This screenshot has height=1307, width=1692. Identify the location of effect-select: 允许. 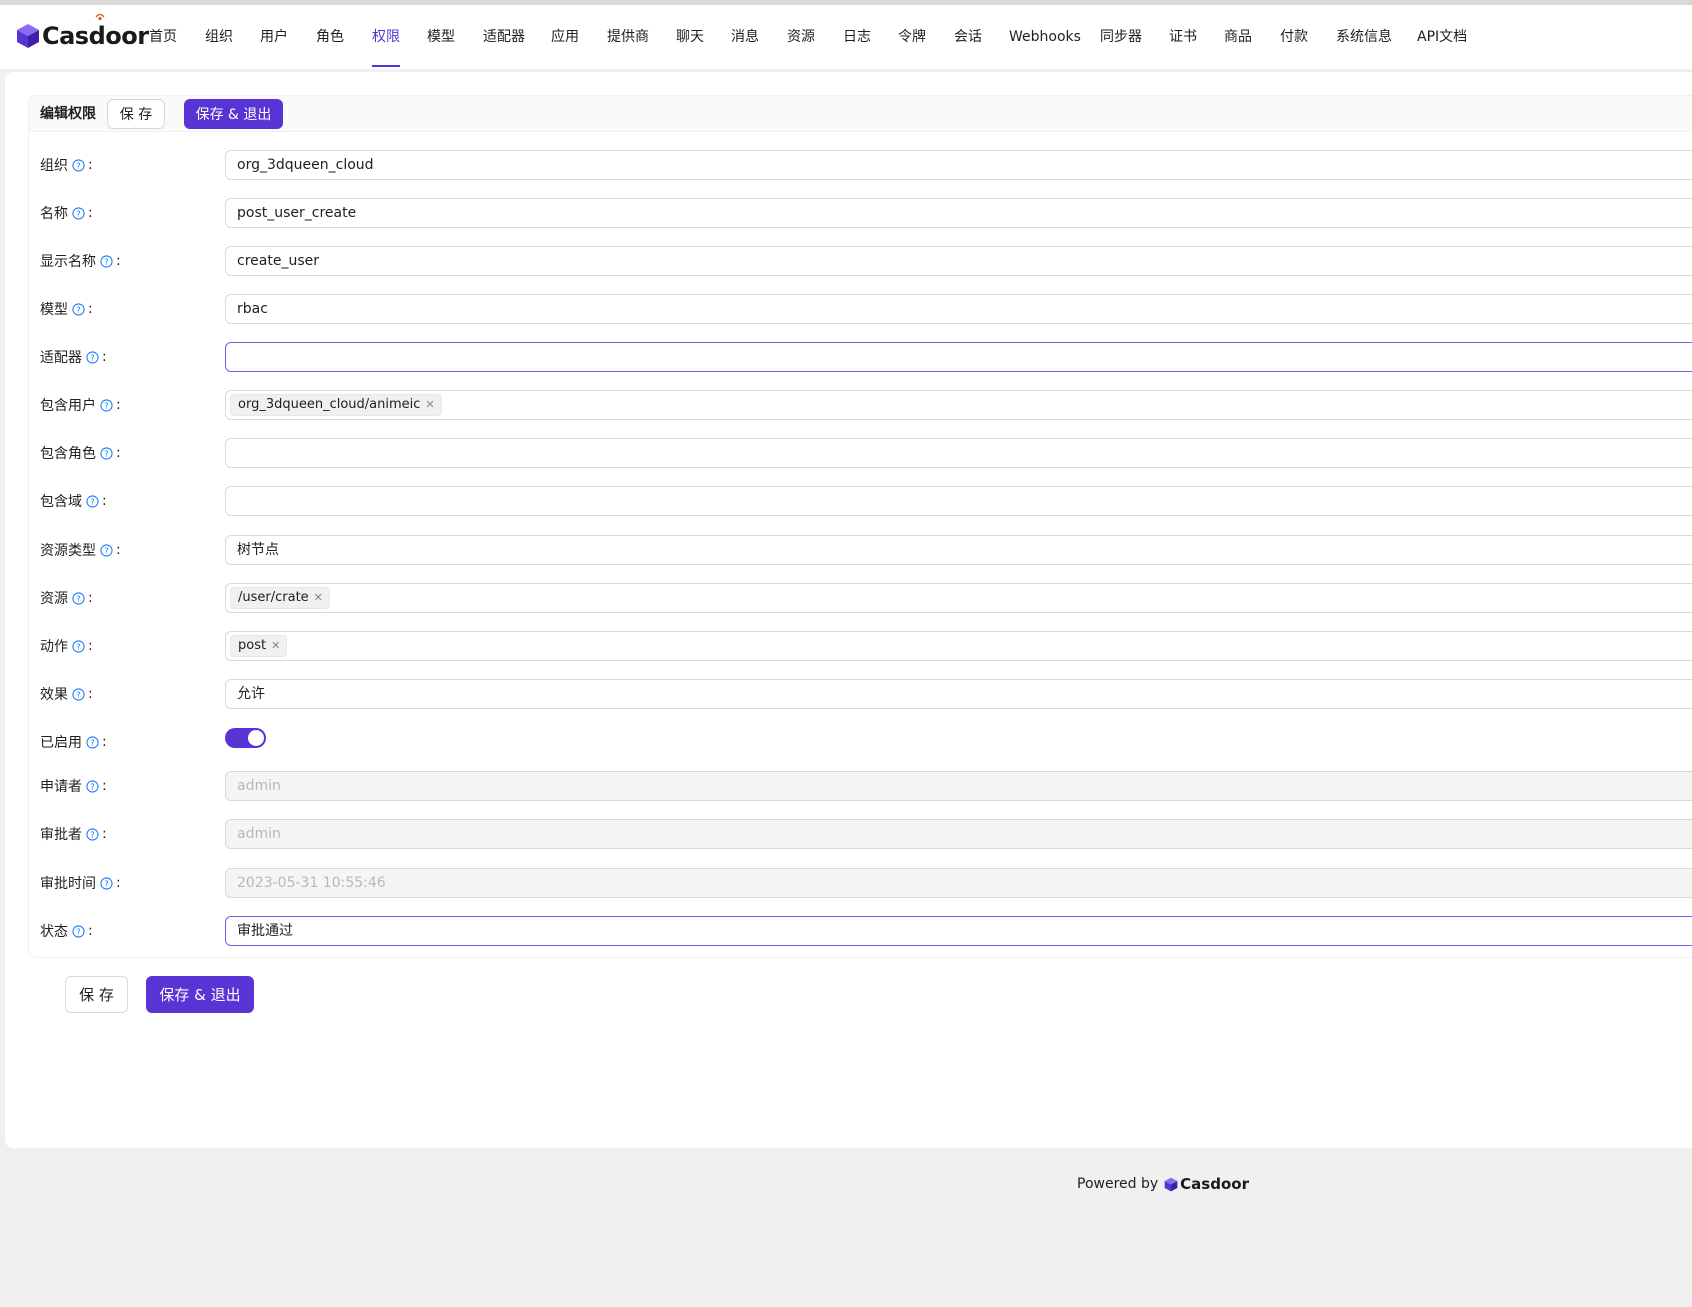
(958, 694).